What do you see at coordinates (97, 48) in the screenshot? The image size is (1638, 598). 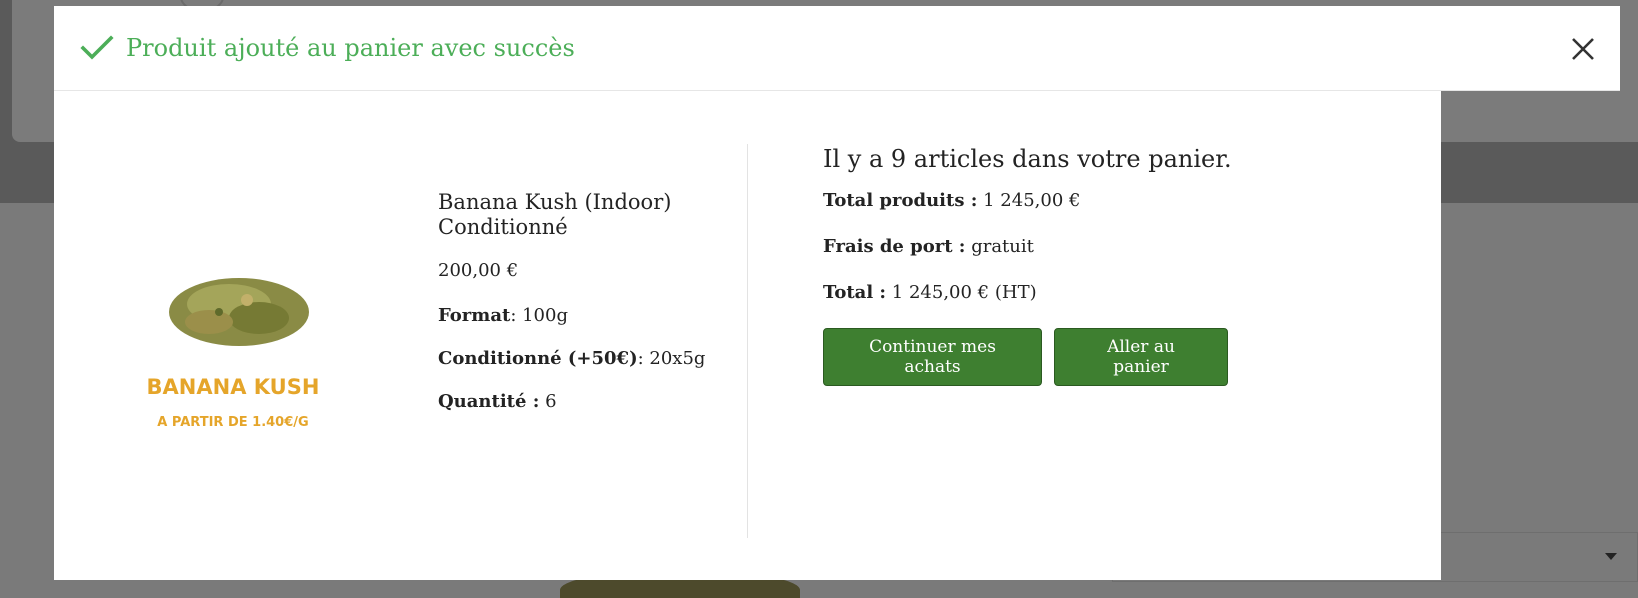 I see `check-icon` at bounding box center [97, 48].